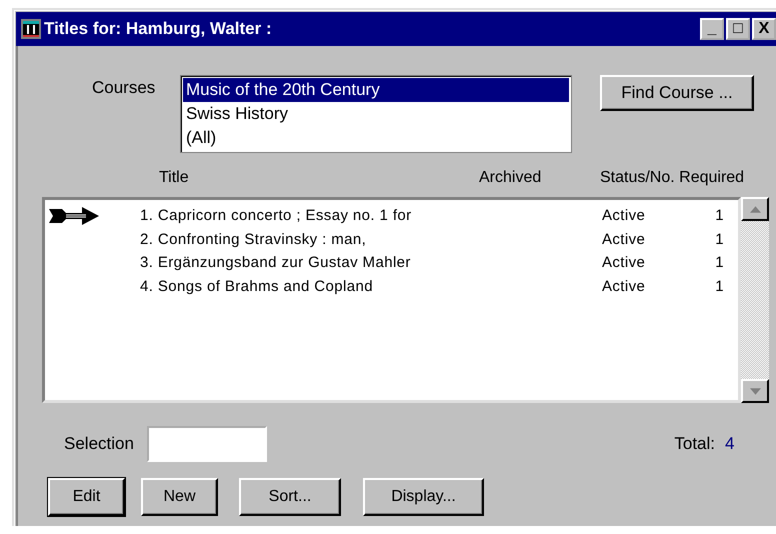  I want to click on scroll-down-button, so click(755, 391).